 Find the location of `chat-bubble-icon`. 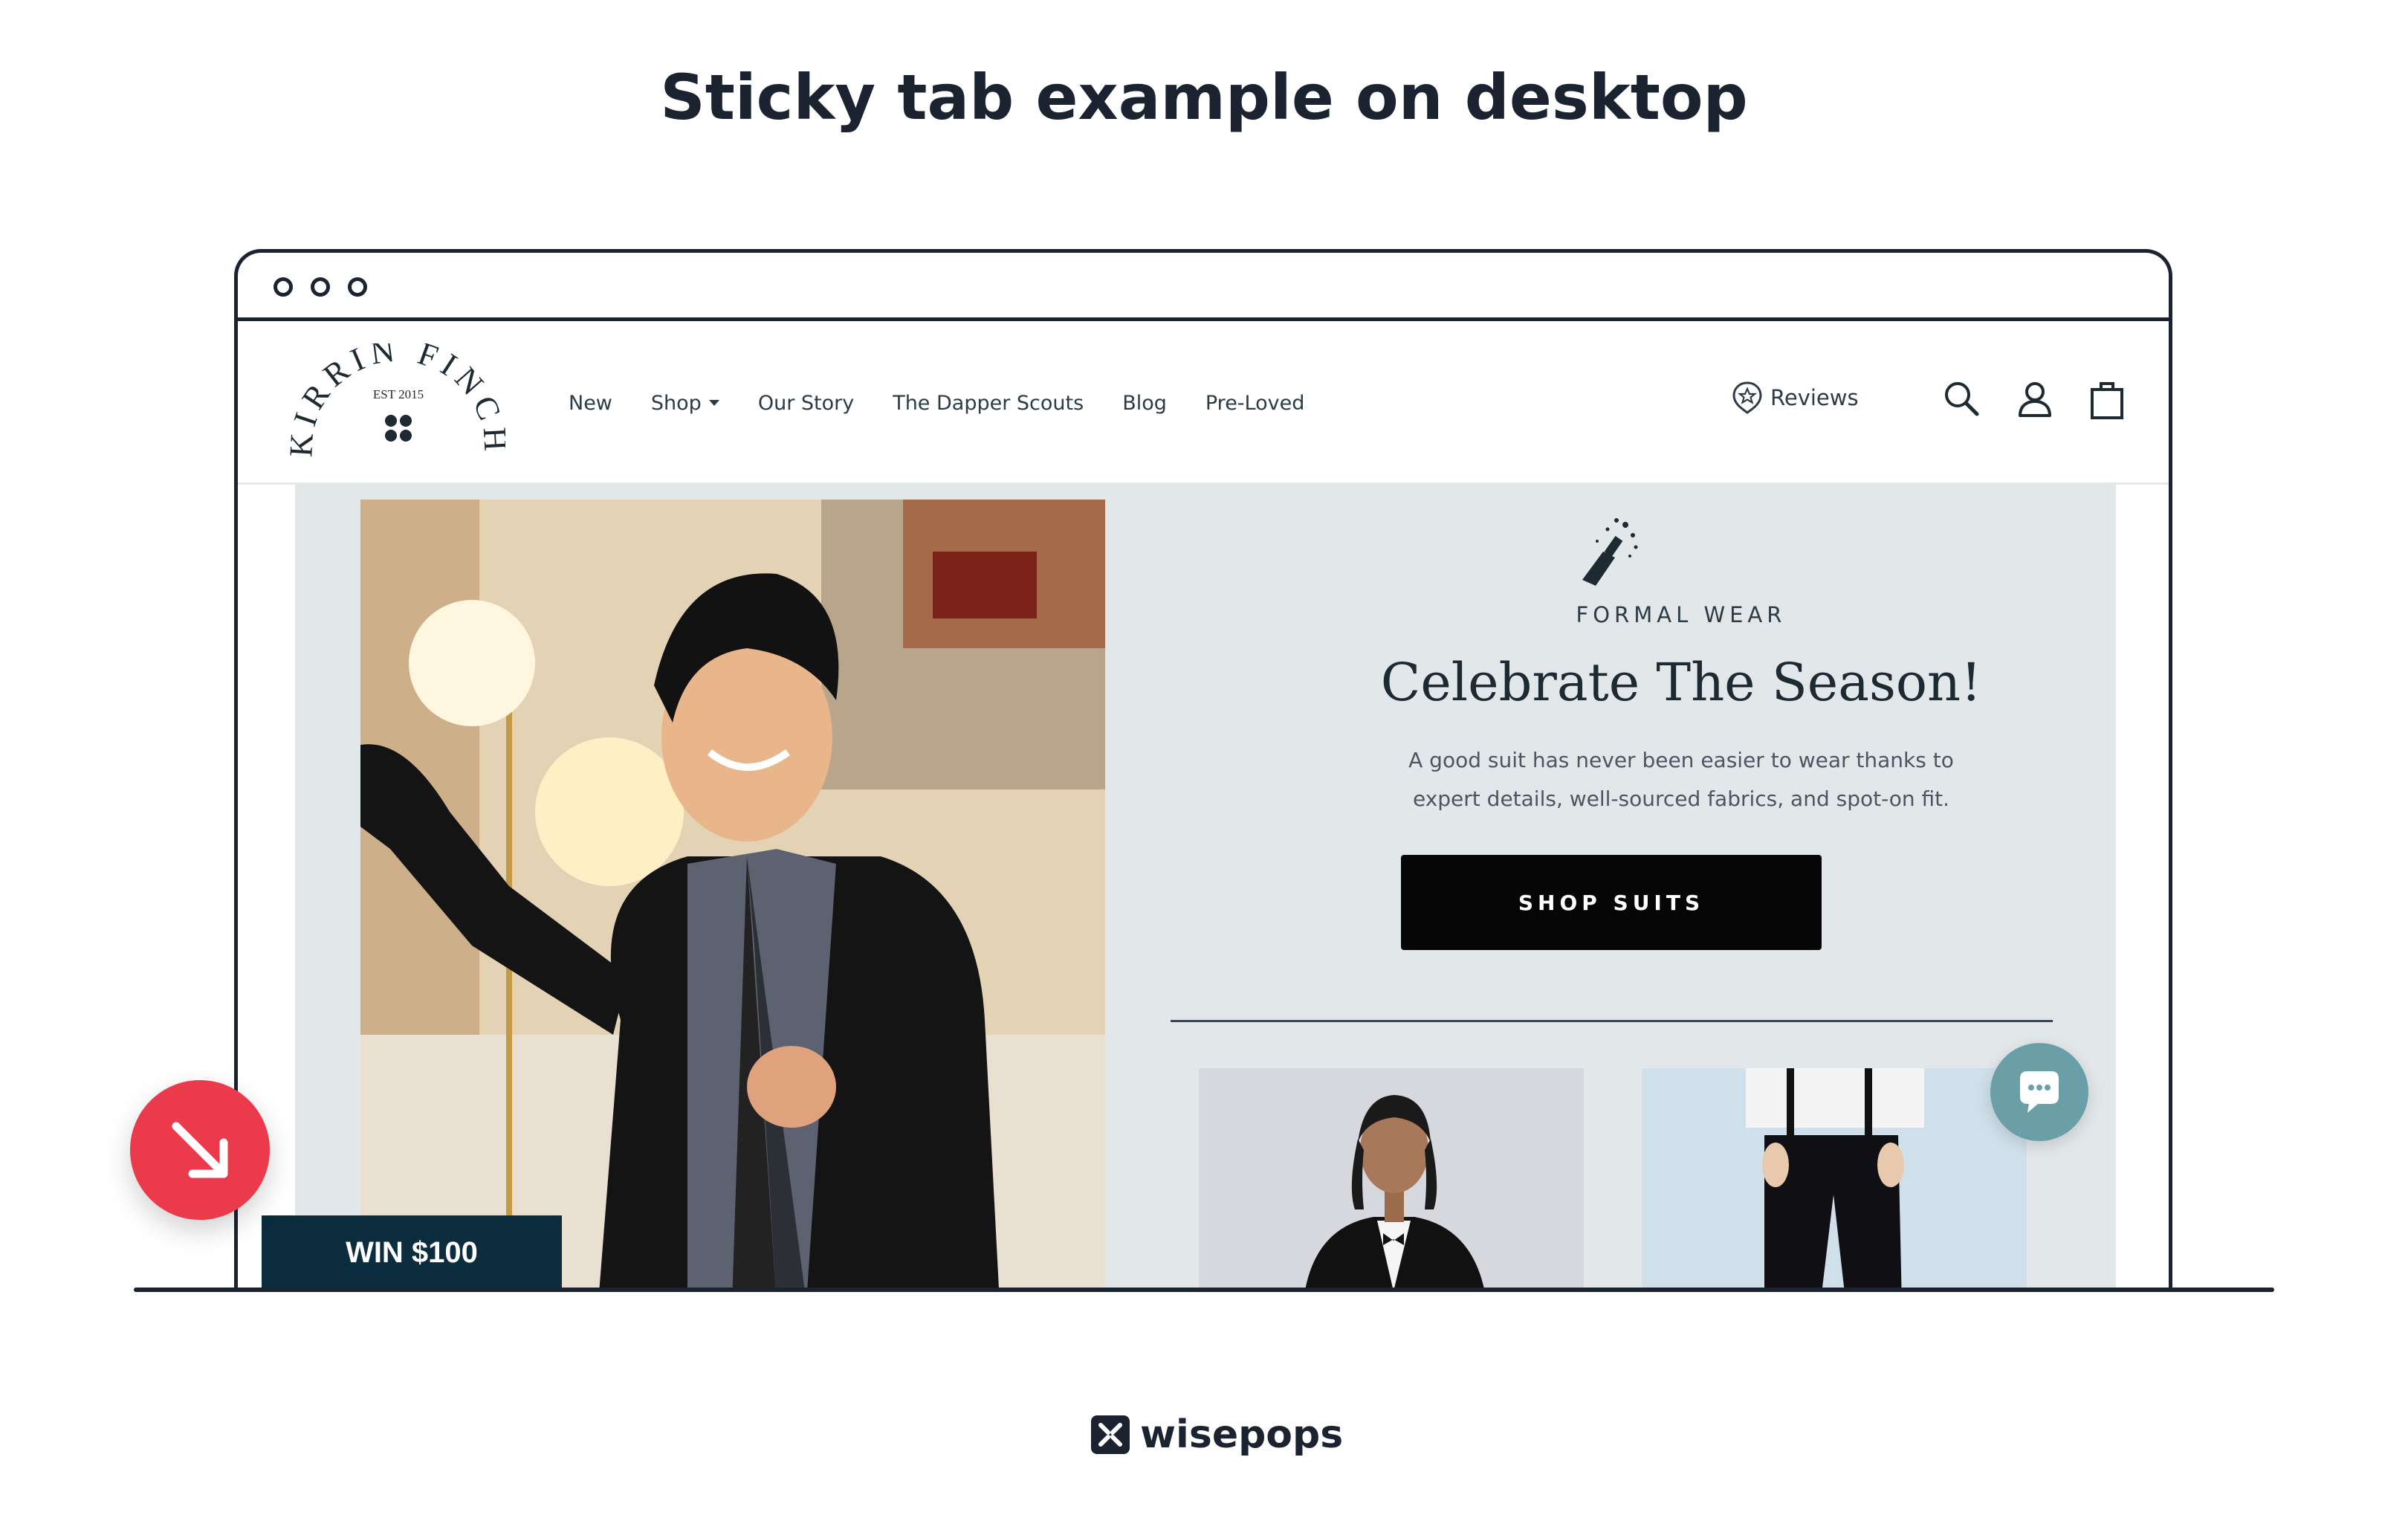

chat-bubble-icon is located at coordinates (2040, 1092).